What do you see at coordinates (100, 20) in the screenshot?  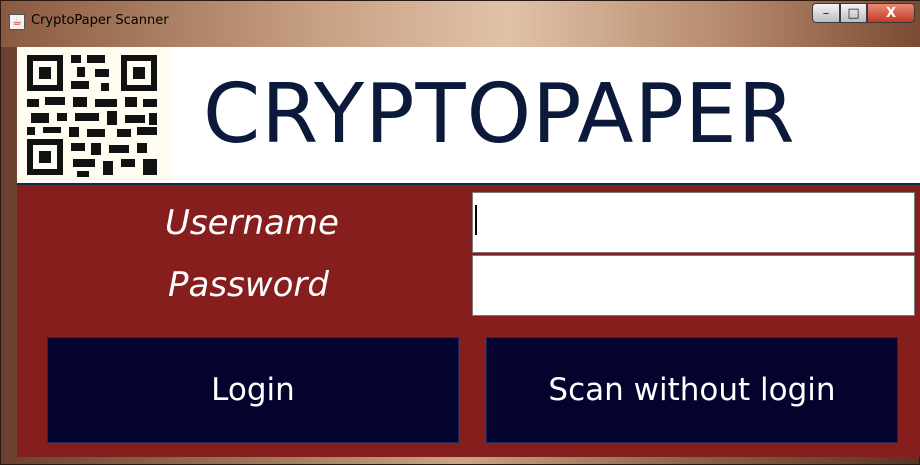 I see `window-title: CryptoPaper Scanner` at bounding box center [100, 20].